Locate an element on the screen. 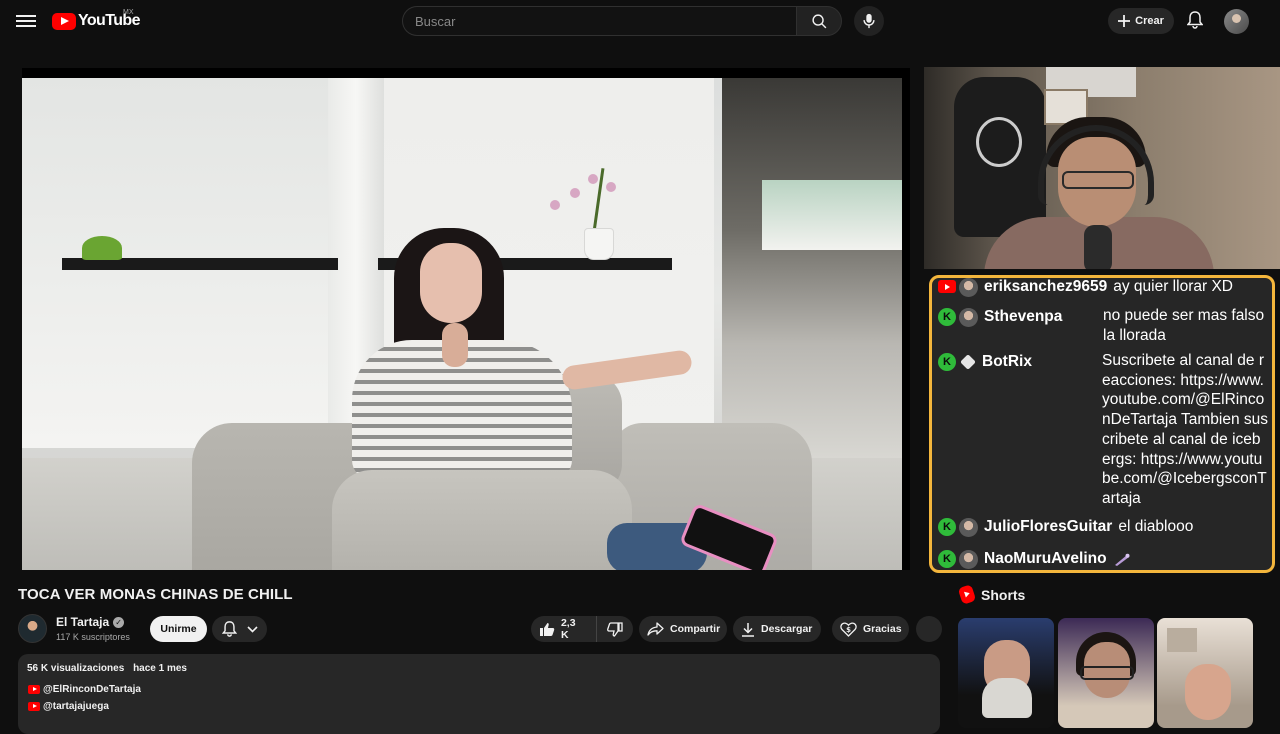  country-code: MX is located at coordinates (128, 12).